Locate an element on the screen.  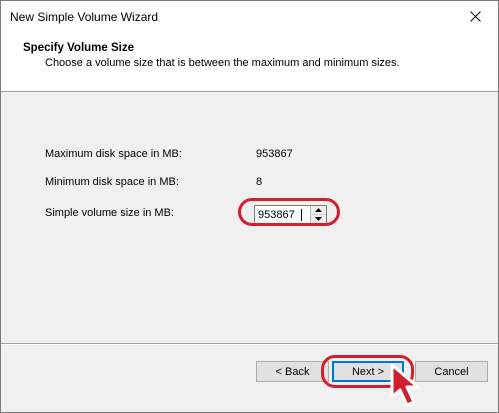
title-bar: New Simple Volume Wizard is located at coordinates (249, 16).